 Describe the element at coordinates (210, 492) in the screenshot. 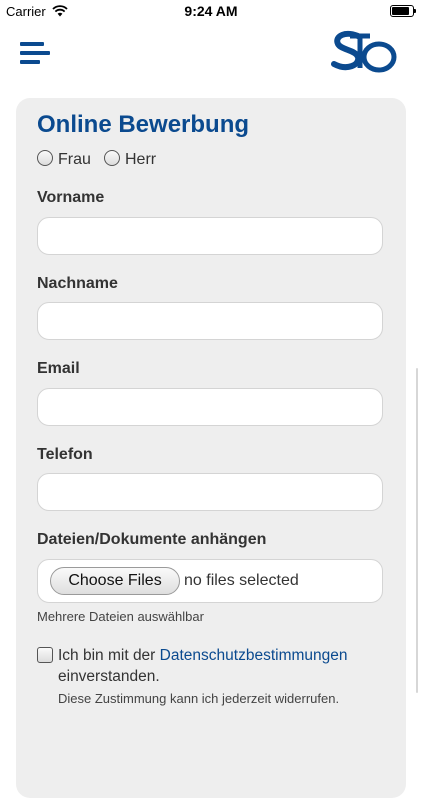

I see `telefon-field` at that location.